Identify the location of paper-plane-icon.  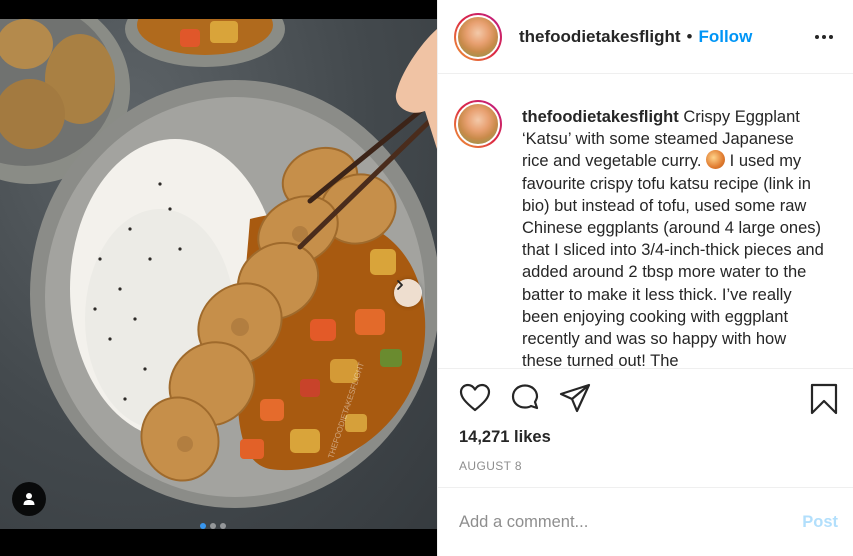
(575, 398).